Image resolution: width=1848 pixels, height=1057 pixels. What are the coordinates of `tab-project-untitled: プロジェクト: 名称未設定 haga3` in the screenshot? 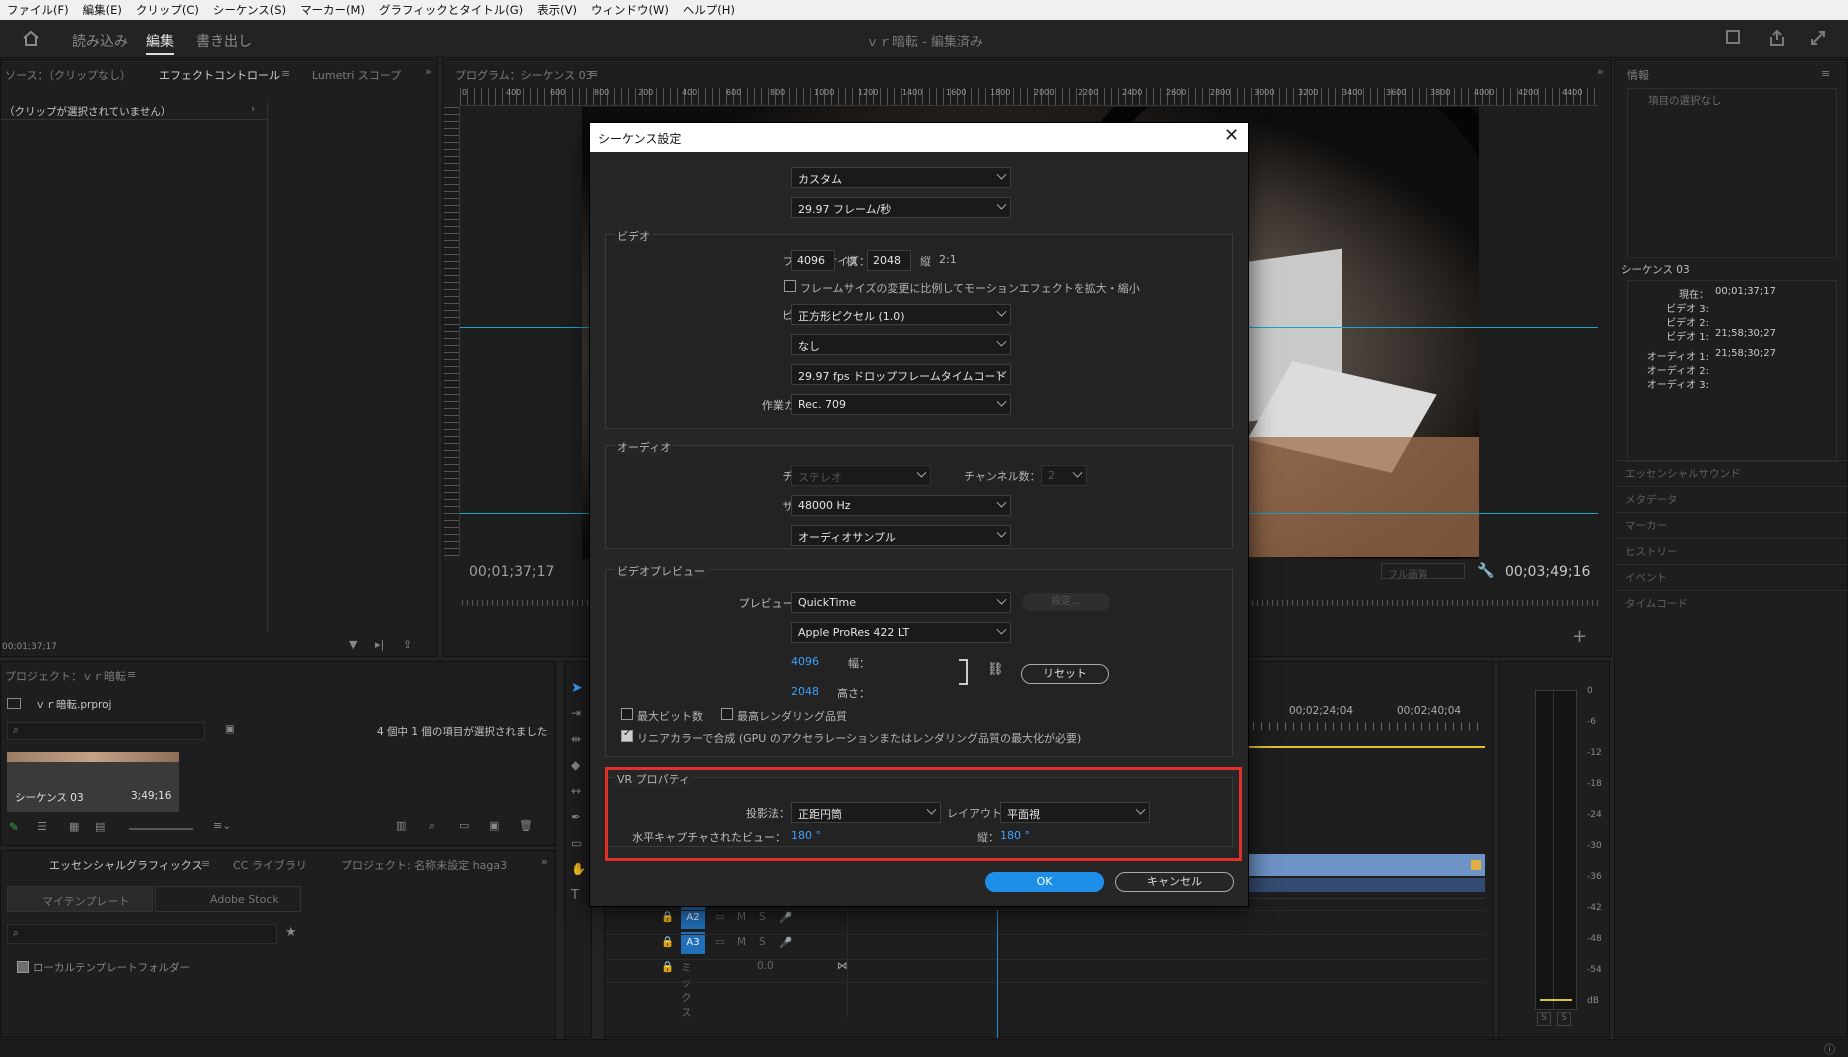 It's located at (424, 865).